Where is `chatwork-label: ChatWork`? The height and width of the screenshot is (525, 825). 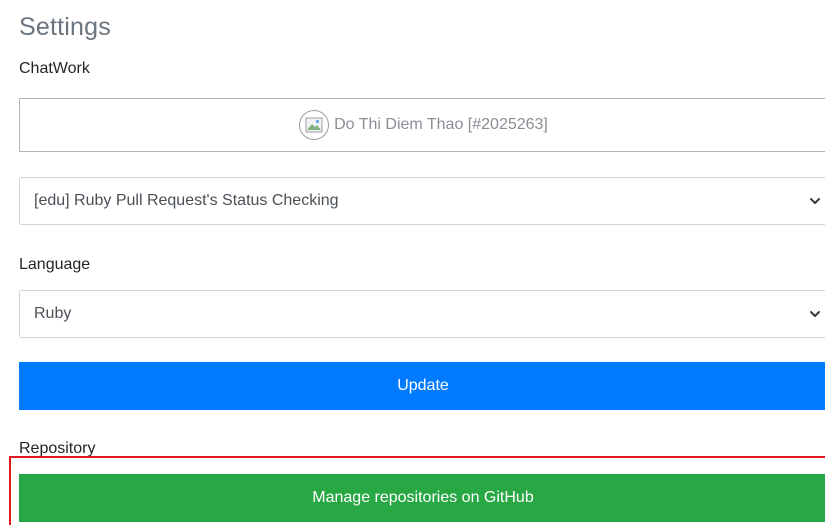 chatwork-label: ChatWork is located at coordinates (54, 68).